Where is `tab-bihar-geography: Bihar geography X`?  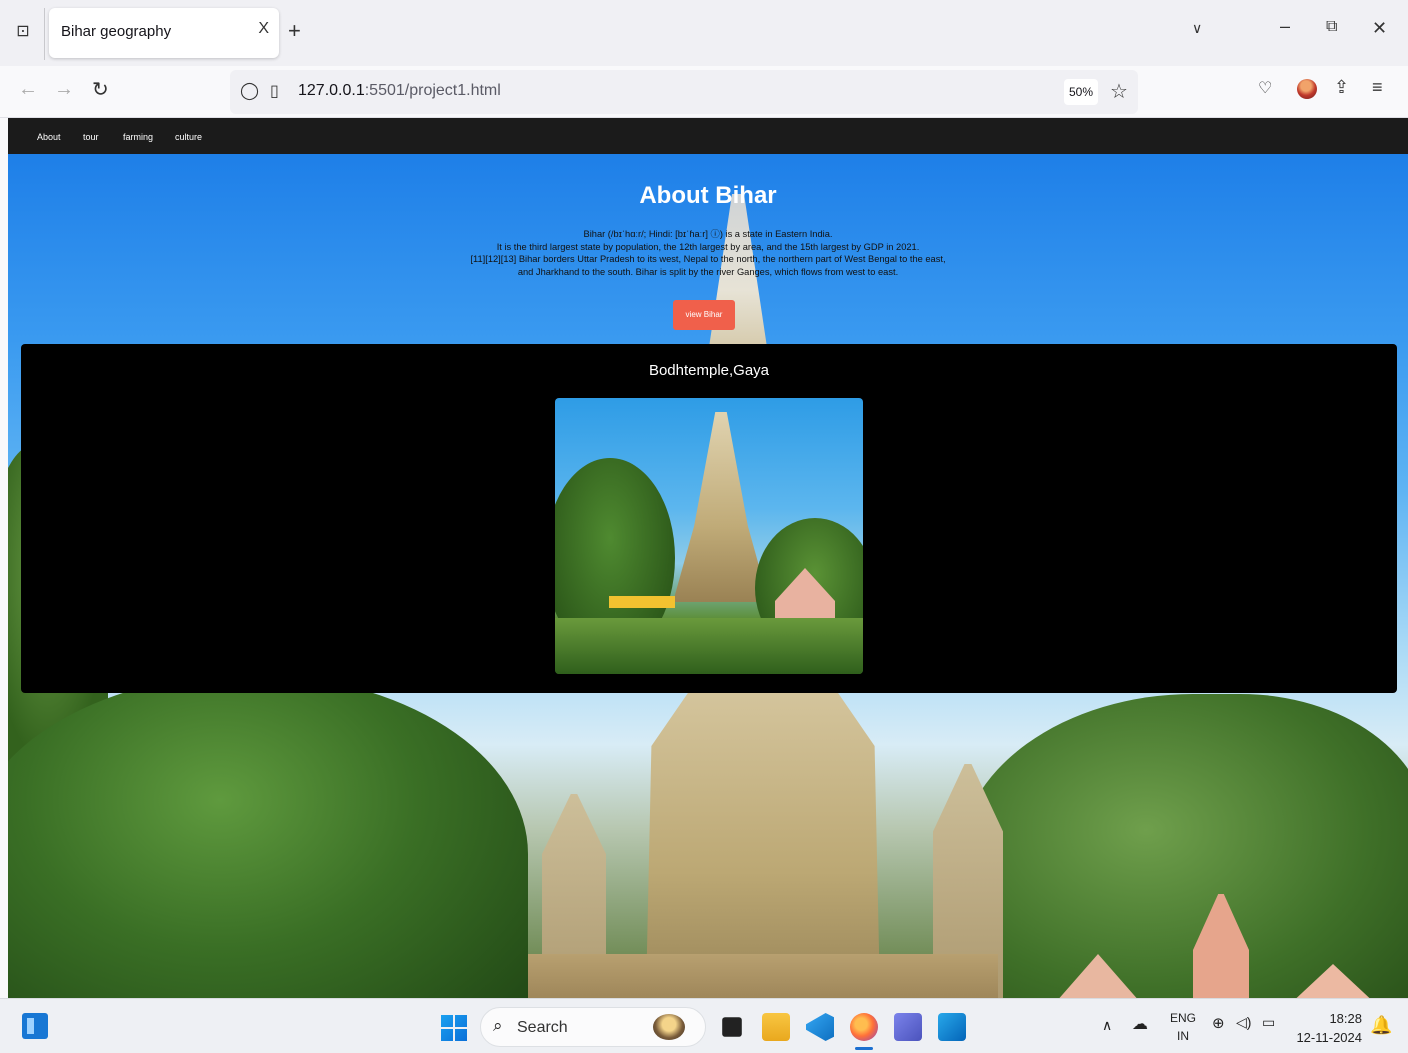 tab-bihar-geography: Bihar geography X is located at coordinates (164, 33).